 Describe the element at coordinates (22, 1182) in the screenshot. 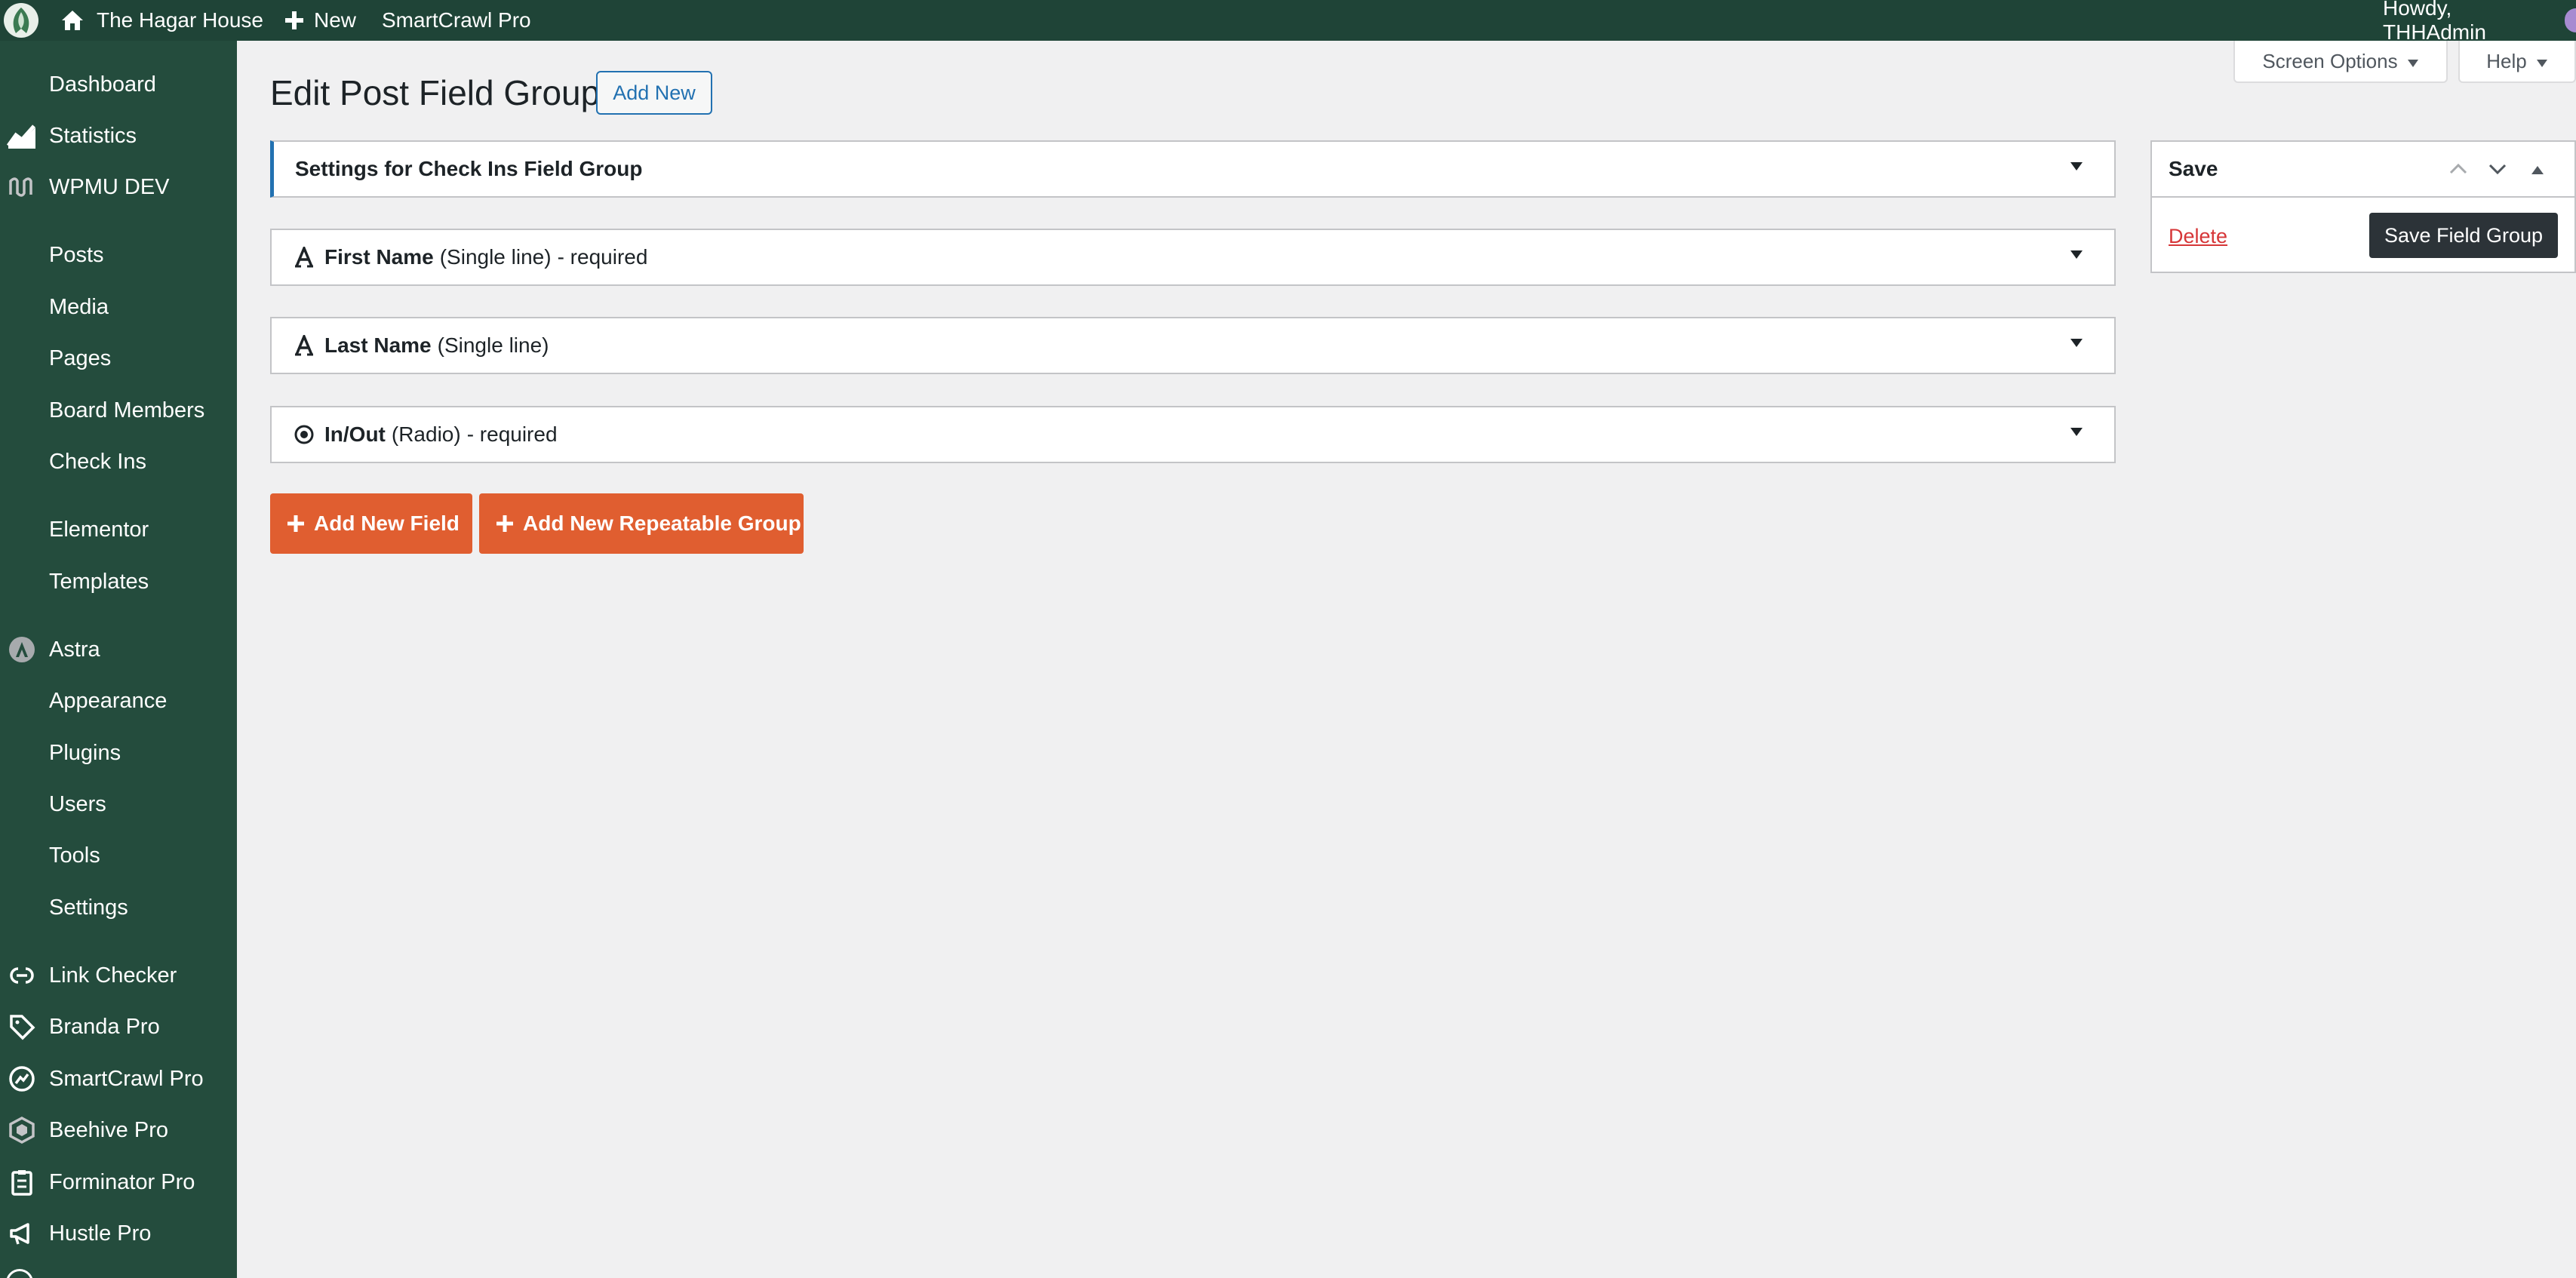

I see `forminator-icon` at that location.